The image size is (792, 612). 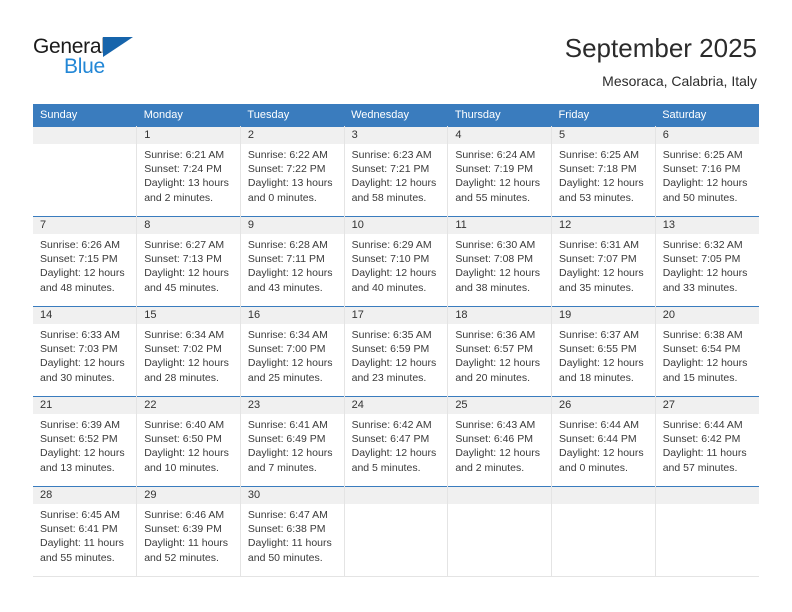 What do you see at coordinates (287, 155) in the screenshot?
I see `sunrise-text: Sunrise: 6:22 AM` at bounding box center [287, 155].